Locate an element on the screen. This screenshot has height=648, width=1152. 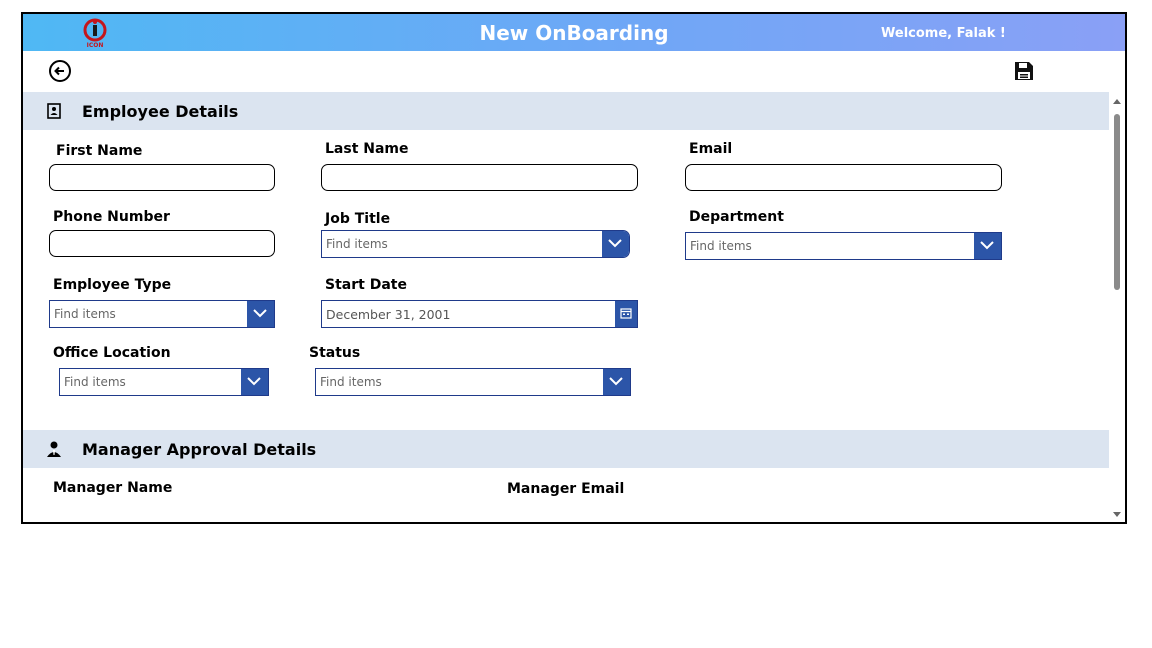
save-button is located at coordinates (1024, 71).